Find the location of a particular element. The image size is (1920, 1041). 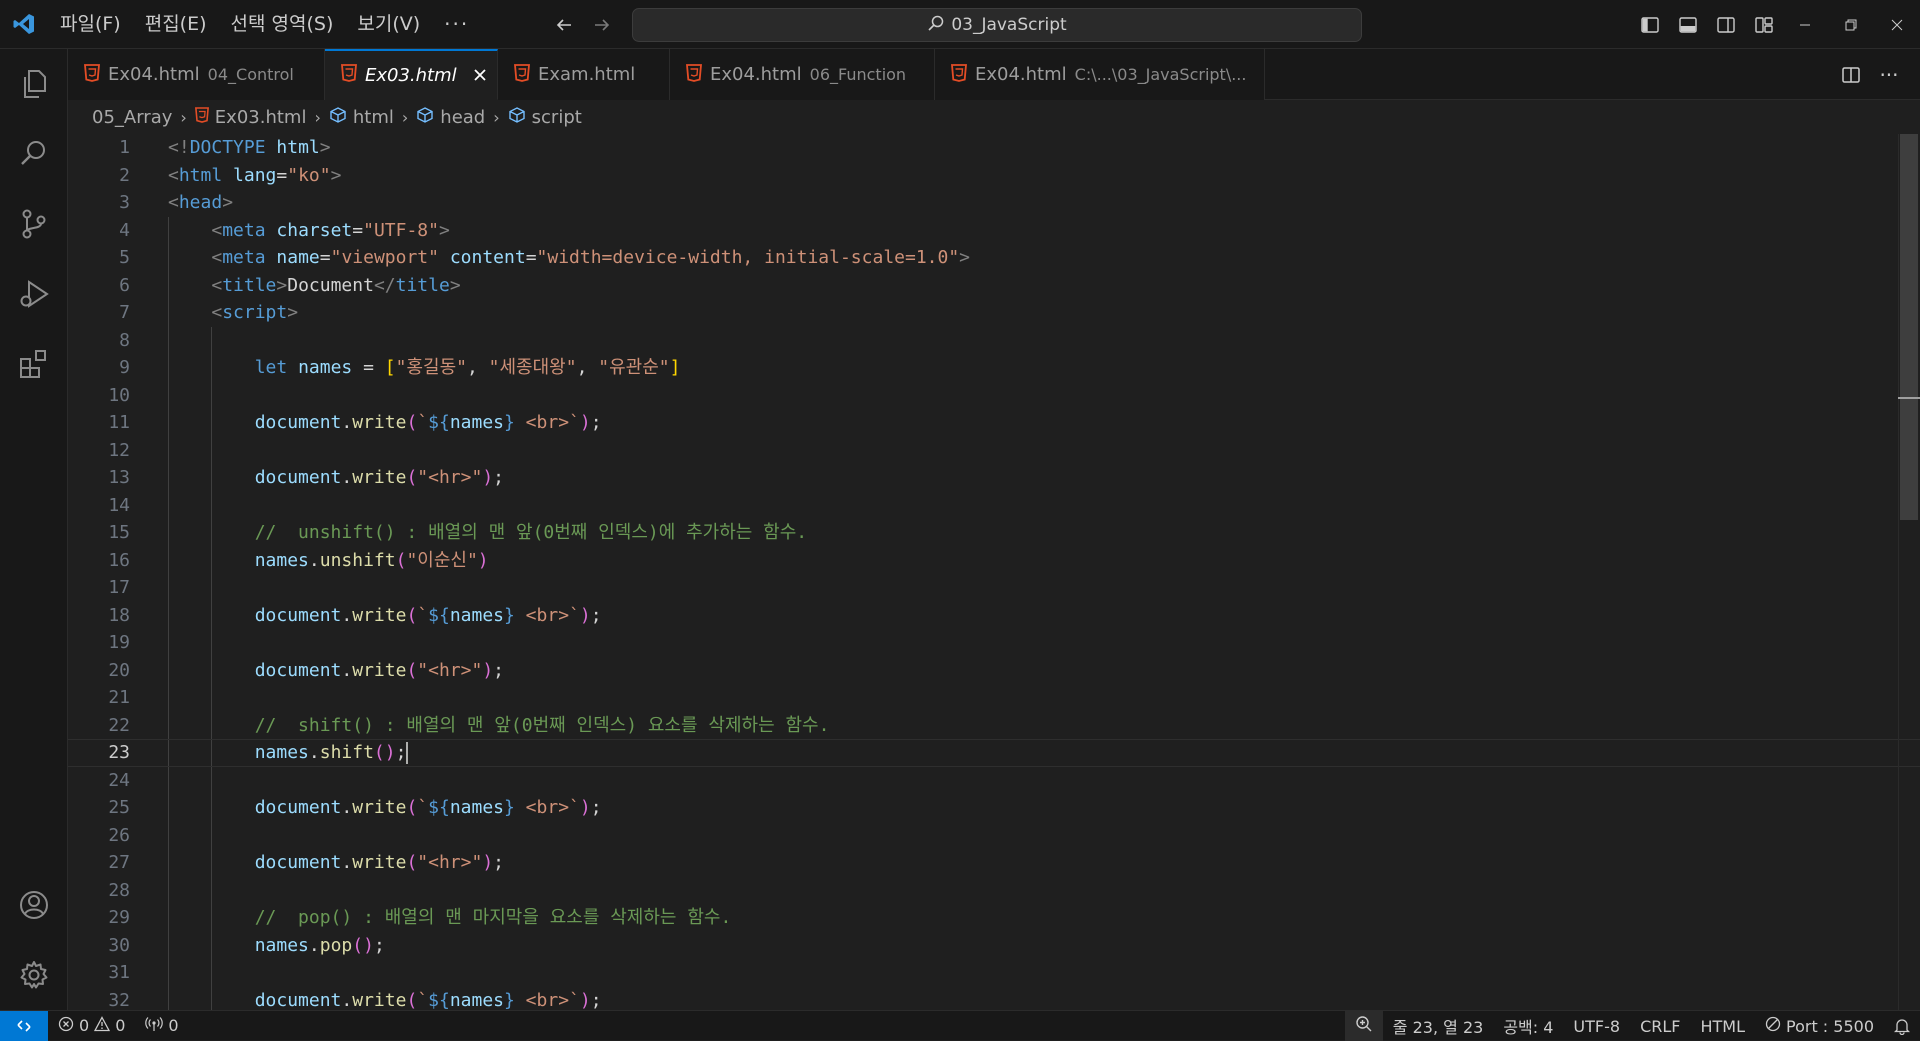

code-line: 25 document.write(`${names} <br>`); is located at coordinates (994, 808).